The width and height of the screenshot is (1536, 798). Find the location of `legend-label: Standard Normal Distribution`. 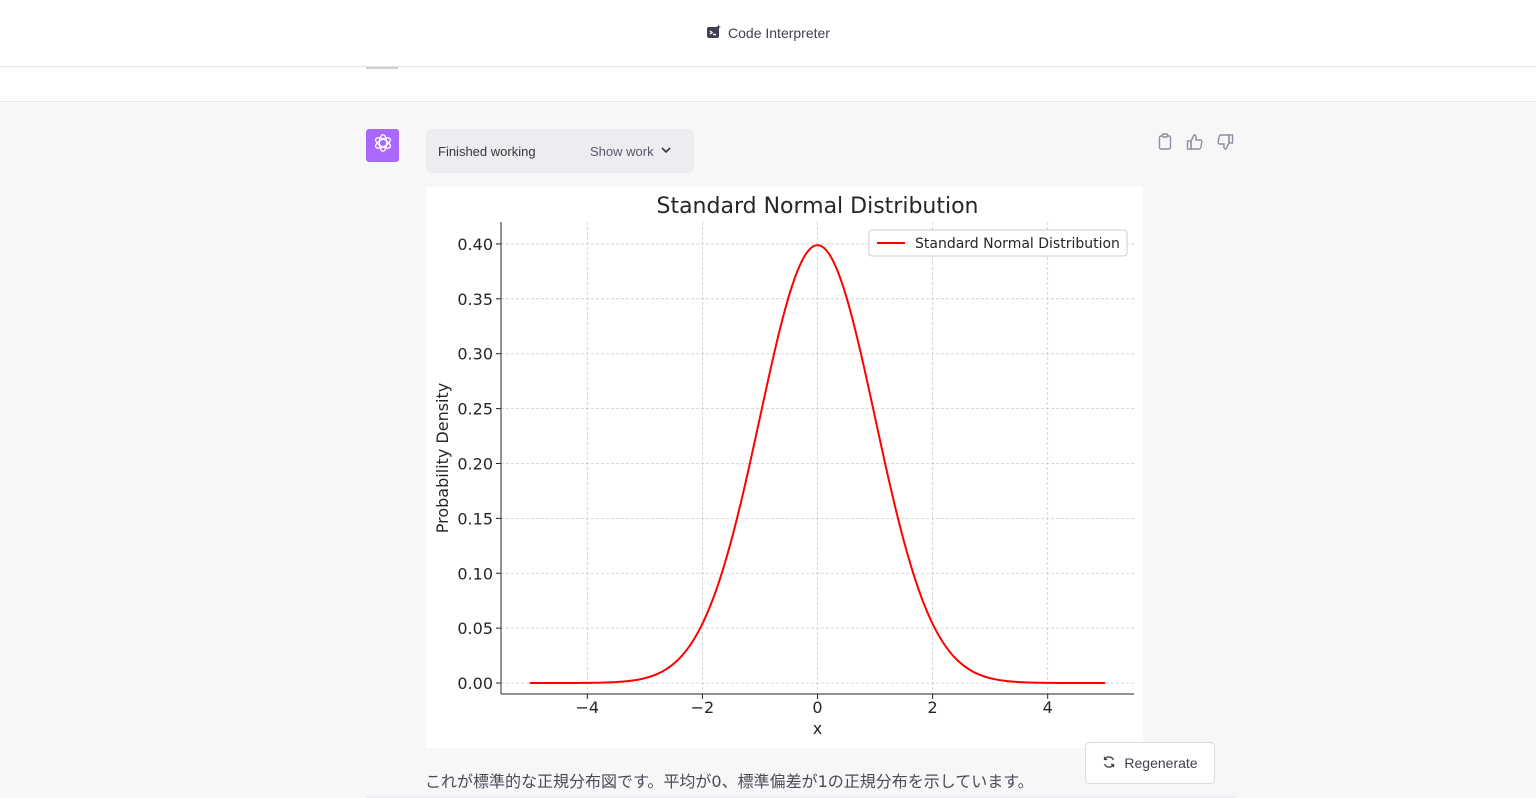

legend-label: Standard Normal Distribution is located at coordinates (1017, 244).